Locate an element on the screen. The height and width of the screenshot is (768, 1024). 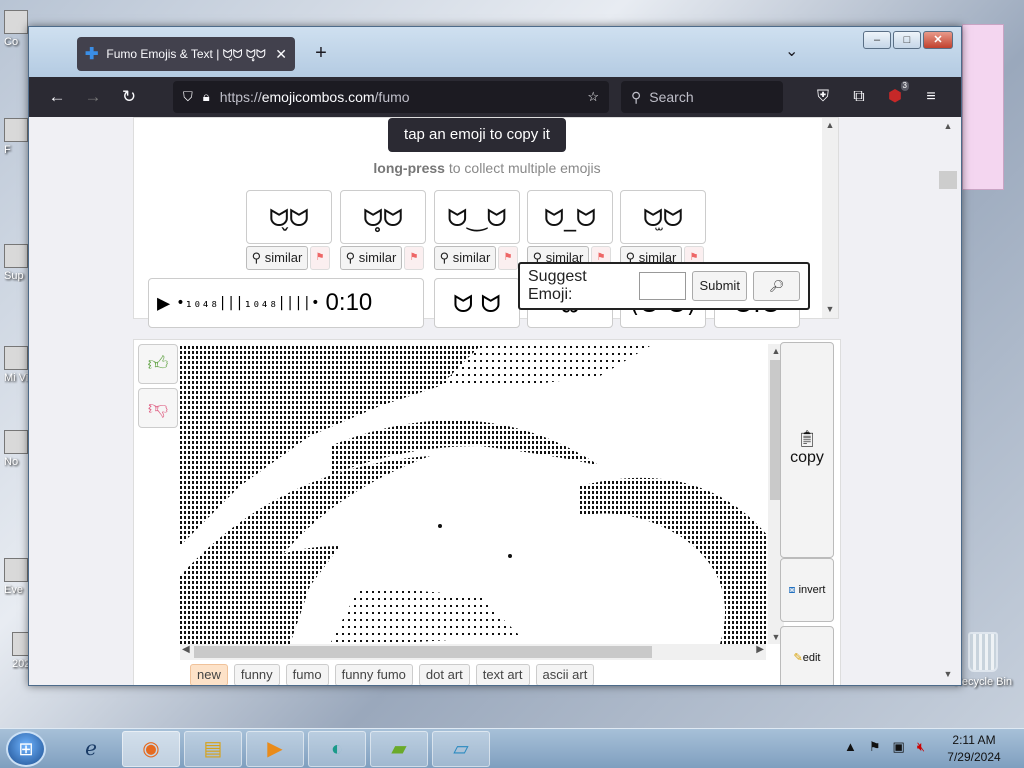
scroll-down-arrow-icon: ▼ is located at coordinates (830, 309).